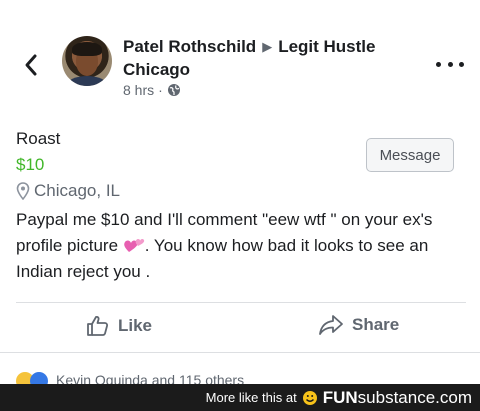 Image resolution: width=480 pixels, height=411 pixels. What do you see at coordinates (273, 58) in the screenshot?
I see `post-title: Patel Rothschild ▶ Legit Hustle Chicago` at bounding box center [273, 58].